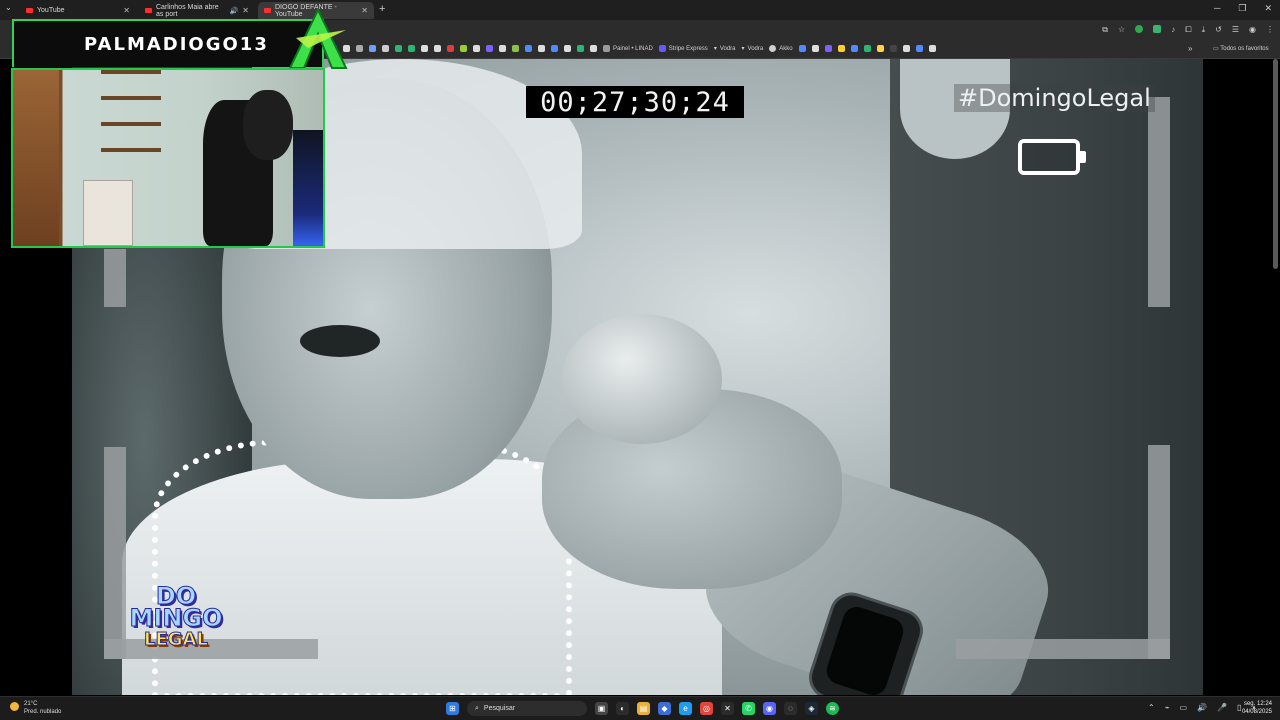 The height and width of the screenshot is (720, 1280). I want to click on tab-youtube: YouTube ✕, so click(78, 10).